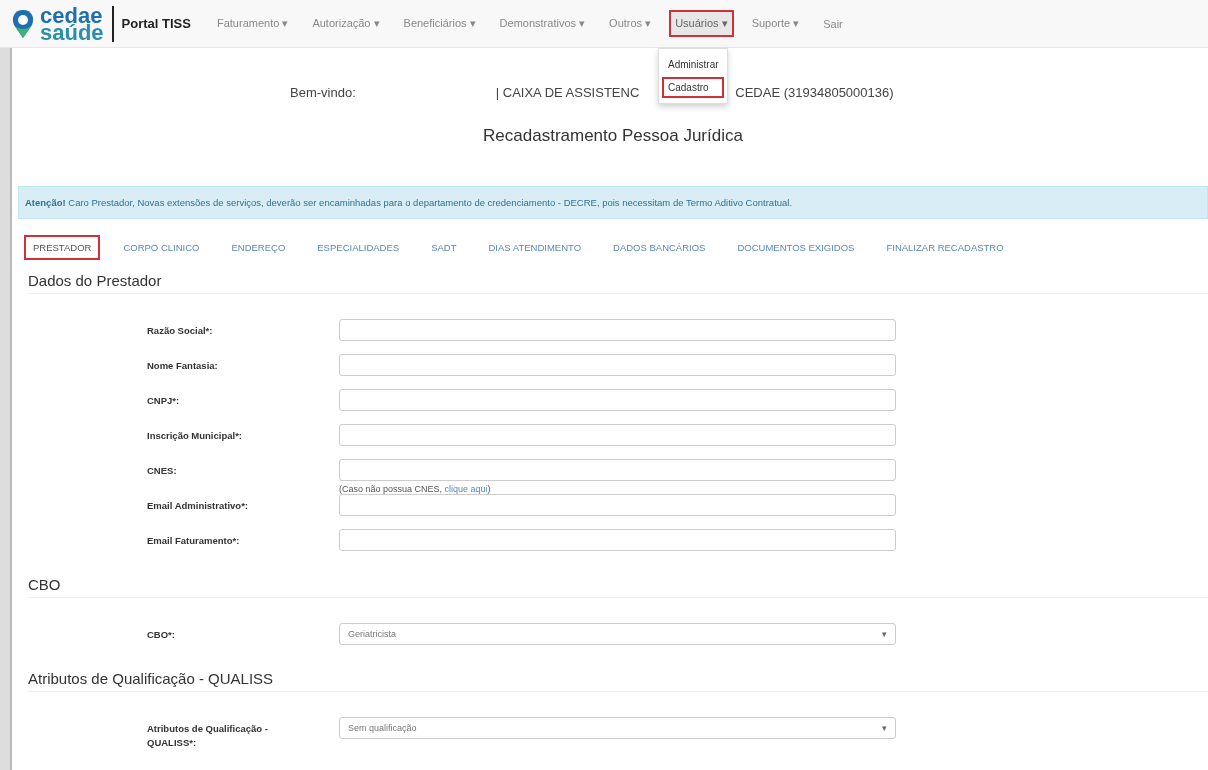  I want to click on field-label: Nome Fantasia:, so click(183, 366).